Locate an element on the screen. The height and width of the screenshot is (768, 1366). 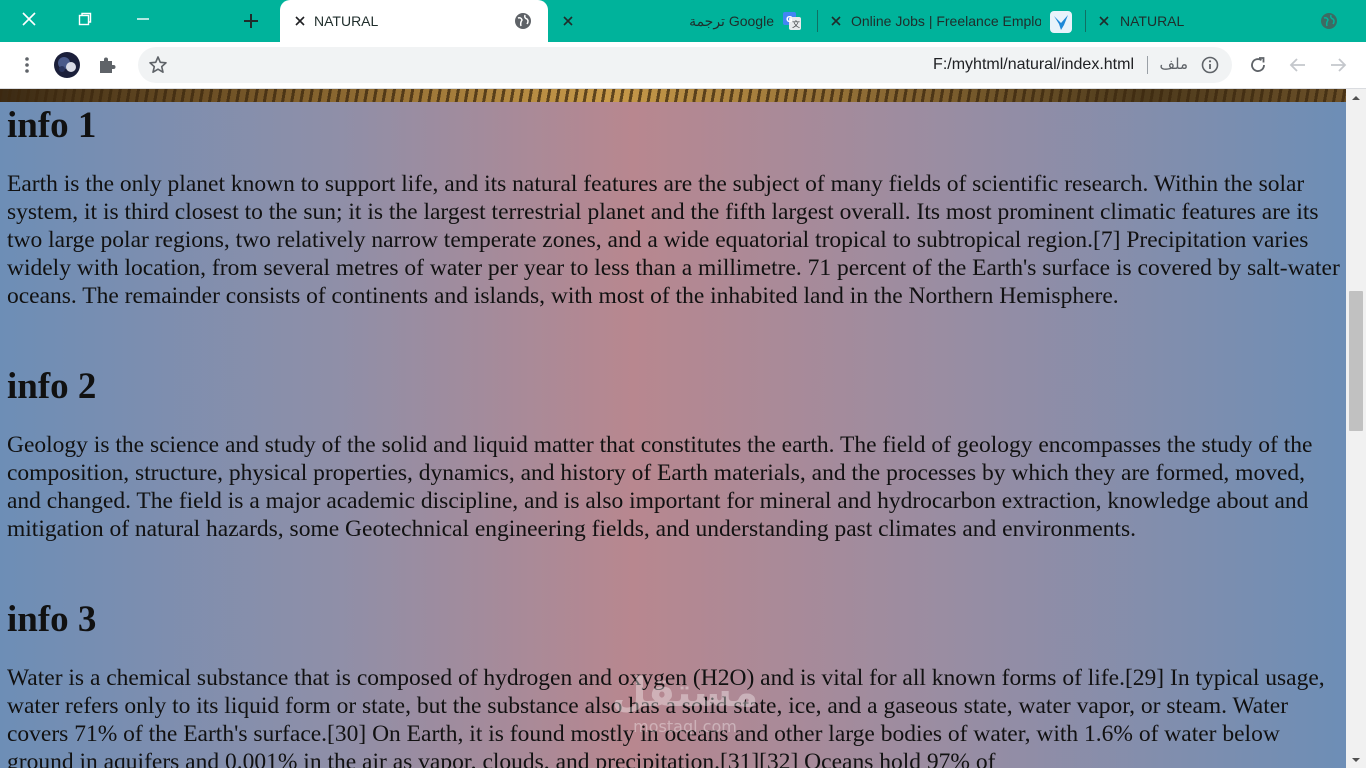
tab-natural-active: NATURAL is located at coordinates (414, 21).